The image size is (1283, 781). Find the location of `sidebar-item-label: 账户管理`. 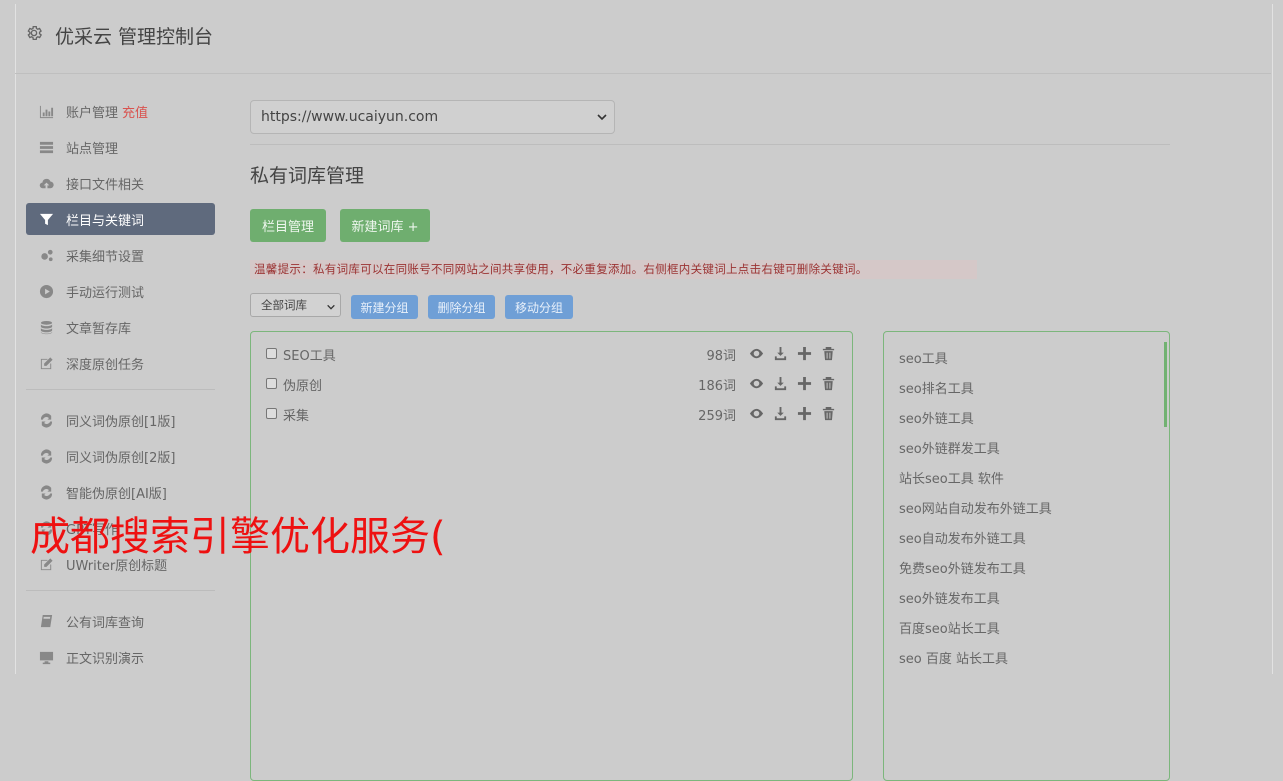

sidebar-item-label: 账户管理 is located at coordinates (92, 113).